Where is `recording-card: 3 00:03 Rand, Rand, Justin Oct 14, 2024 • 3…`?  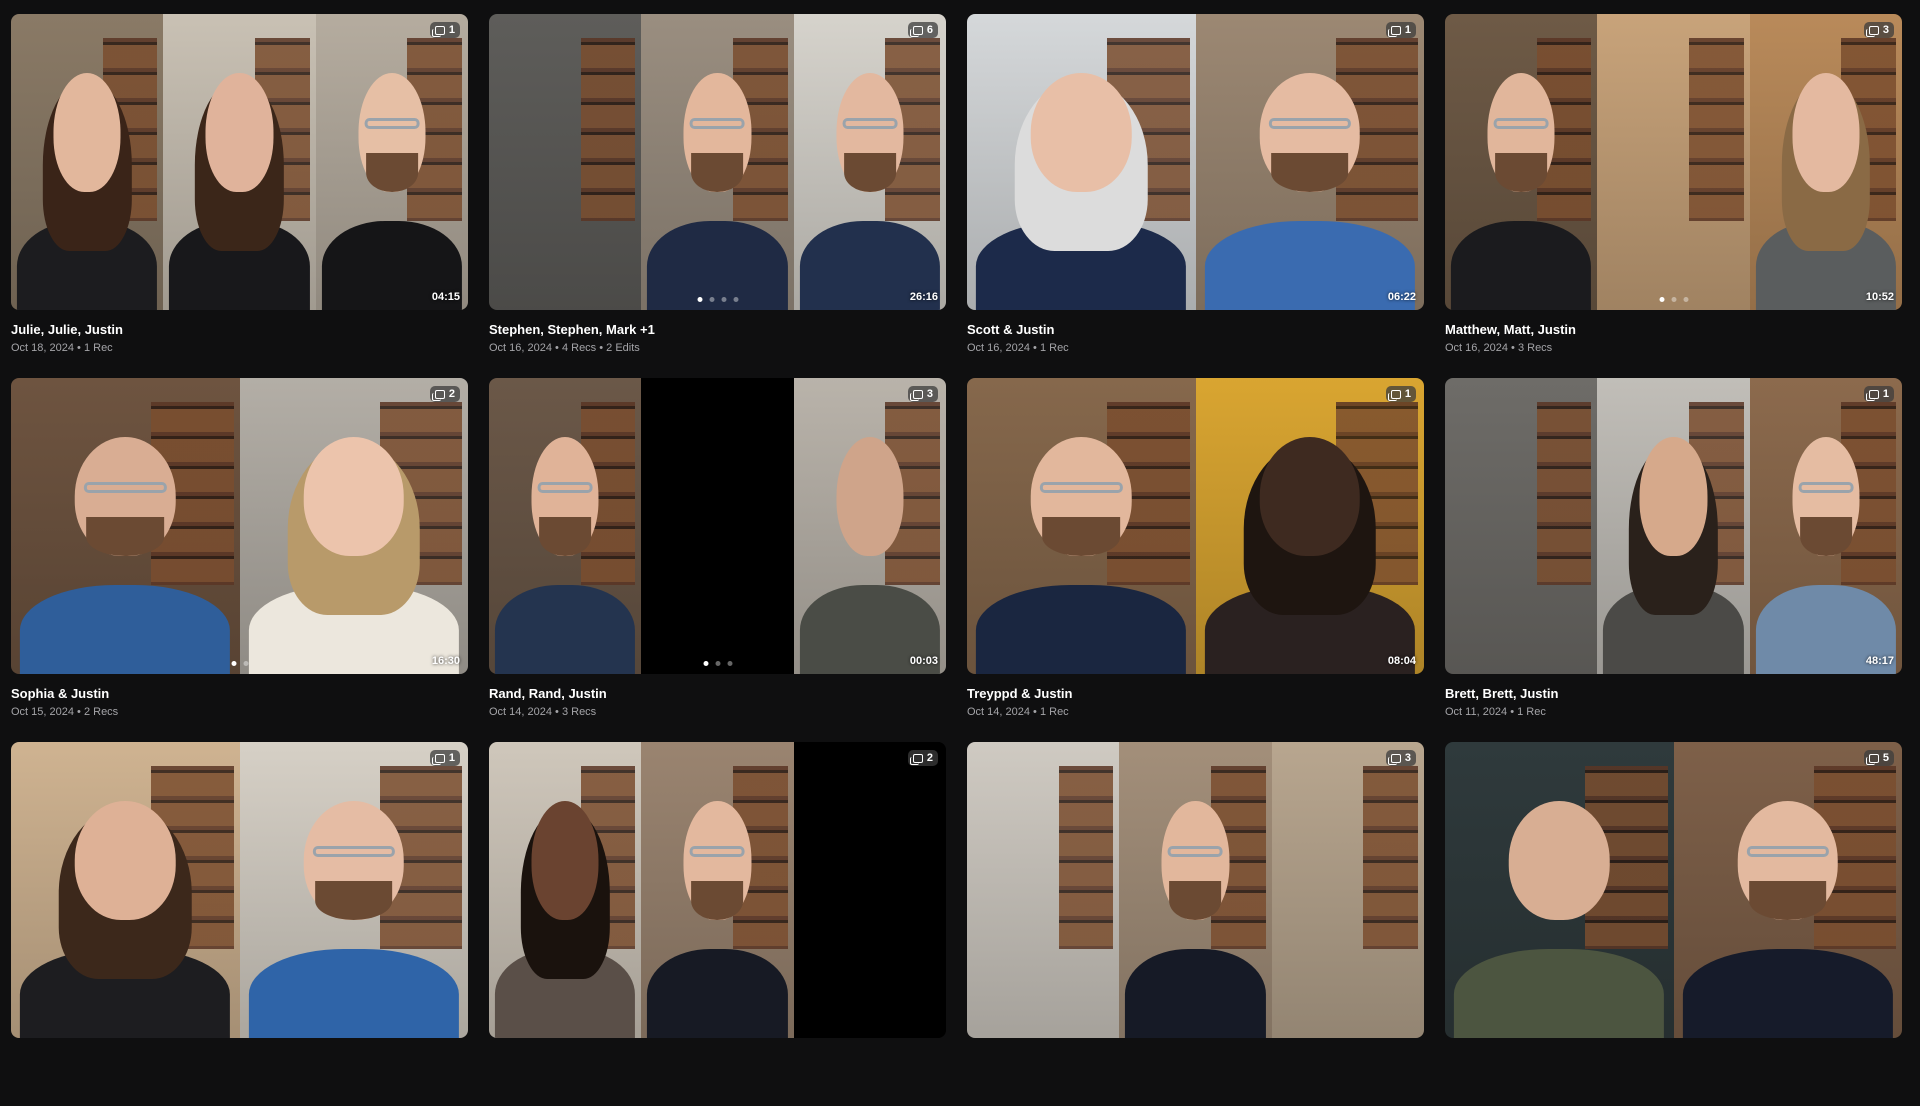
recording-card: 3 00:03 Rand, Rand, Justin Oct 14, 2024 • 3… is located at coordinates (717, 560).